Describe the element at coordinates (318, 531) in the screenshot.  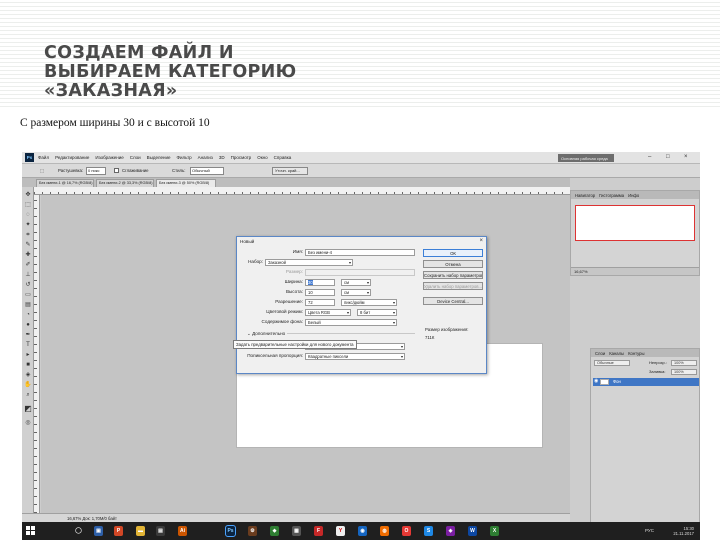
I see `flash-icon: F` at that location.